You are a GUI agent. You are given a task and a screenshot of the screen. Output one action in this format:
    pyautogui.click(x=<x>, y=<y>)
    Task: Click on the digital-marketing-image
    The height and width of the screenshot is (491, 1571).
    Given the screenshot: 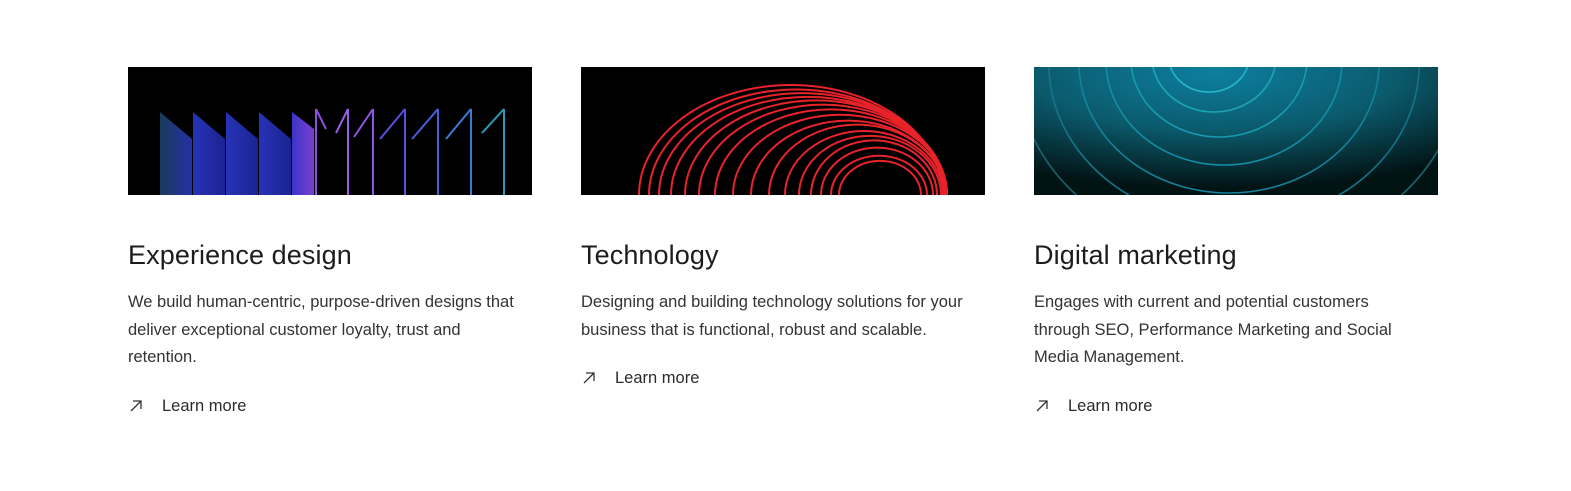 What is the action you would take?
    pyautogui.click(x=1236, y=131)
    